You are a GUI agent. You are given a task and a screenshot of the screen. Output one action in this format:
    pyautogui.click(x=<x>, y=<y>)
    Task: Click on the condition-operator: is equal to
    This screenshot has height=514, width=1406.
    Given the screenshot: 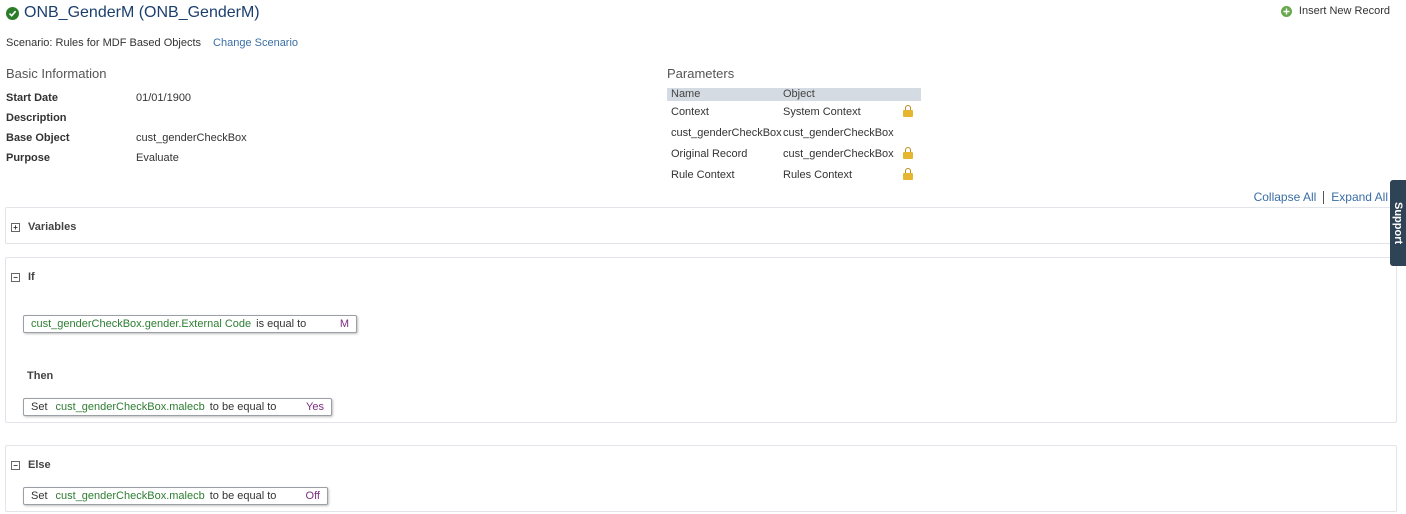 What is the action you would take?
    pyautogui.click(x=281, y=324)
    